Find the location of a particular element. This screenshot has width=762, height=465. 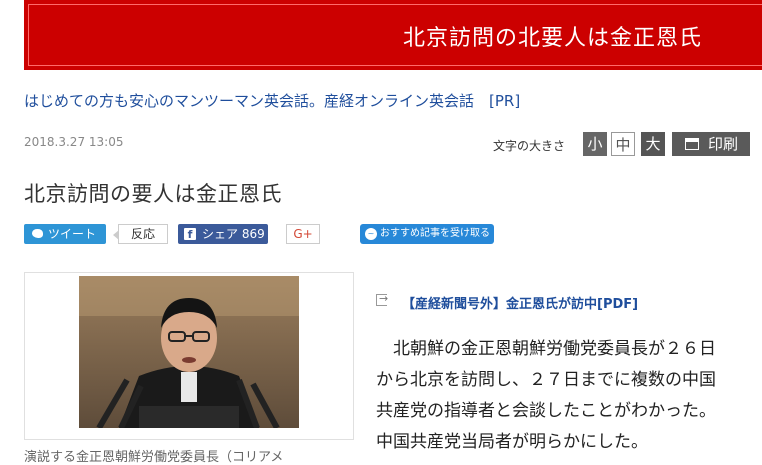

body-line: 北朝鮮の金正恩朝鮮労働党委員長が２６日 is located at coordinates (546, 349).